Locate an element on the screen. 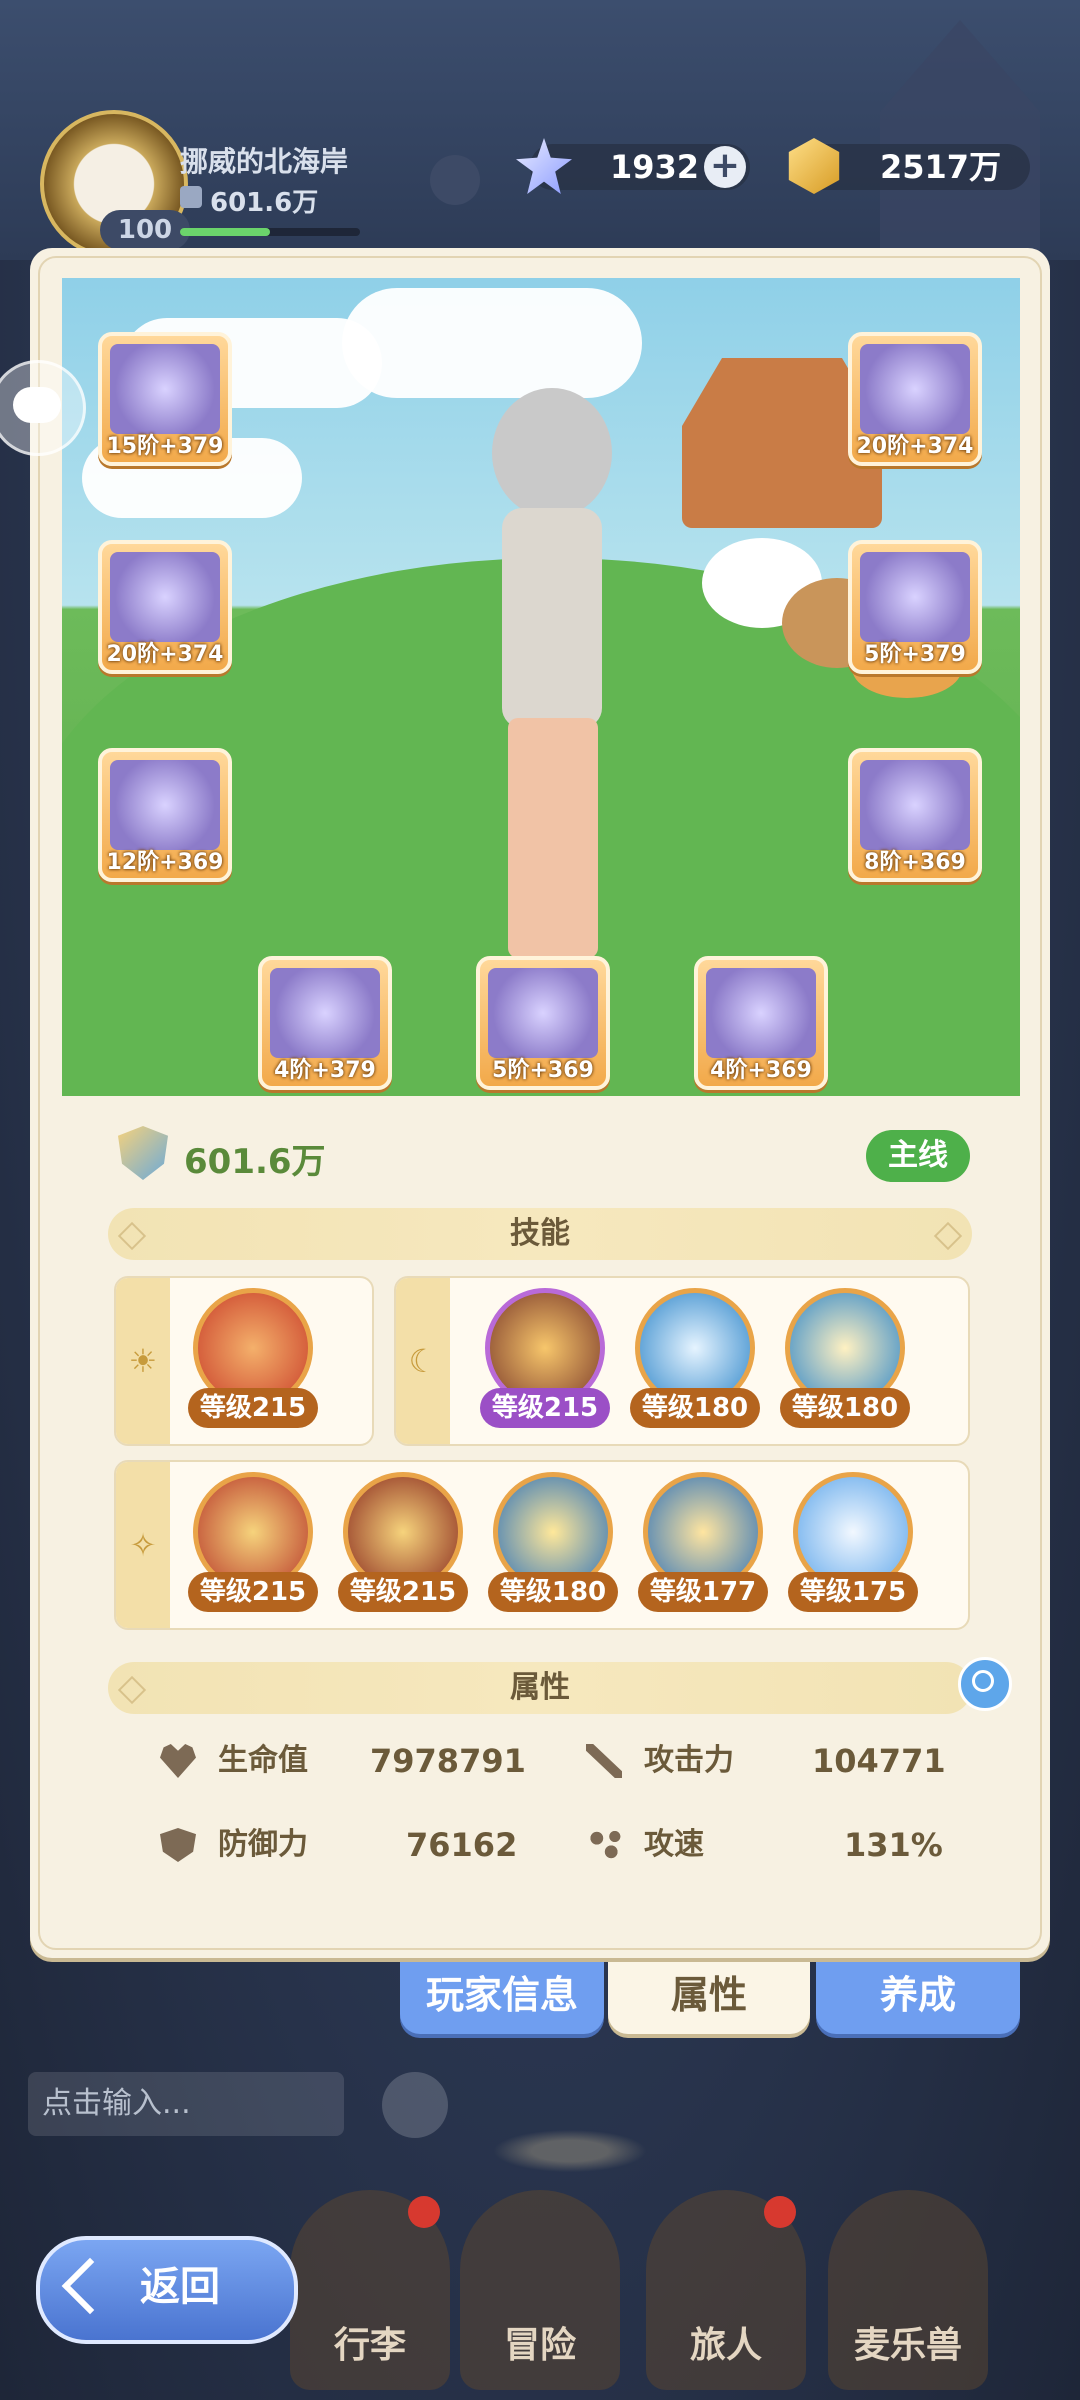 Image resolution: width=1080 pixels, height=2400 pixels. skill-slot: 等级177 is located at coordinates (703, 1542).